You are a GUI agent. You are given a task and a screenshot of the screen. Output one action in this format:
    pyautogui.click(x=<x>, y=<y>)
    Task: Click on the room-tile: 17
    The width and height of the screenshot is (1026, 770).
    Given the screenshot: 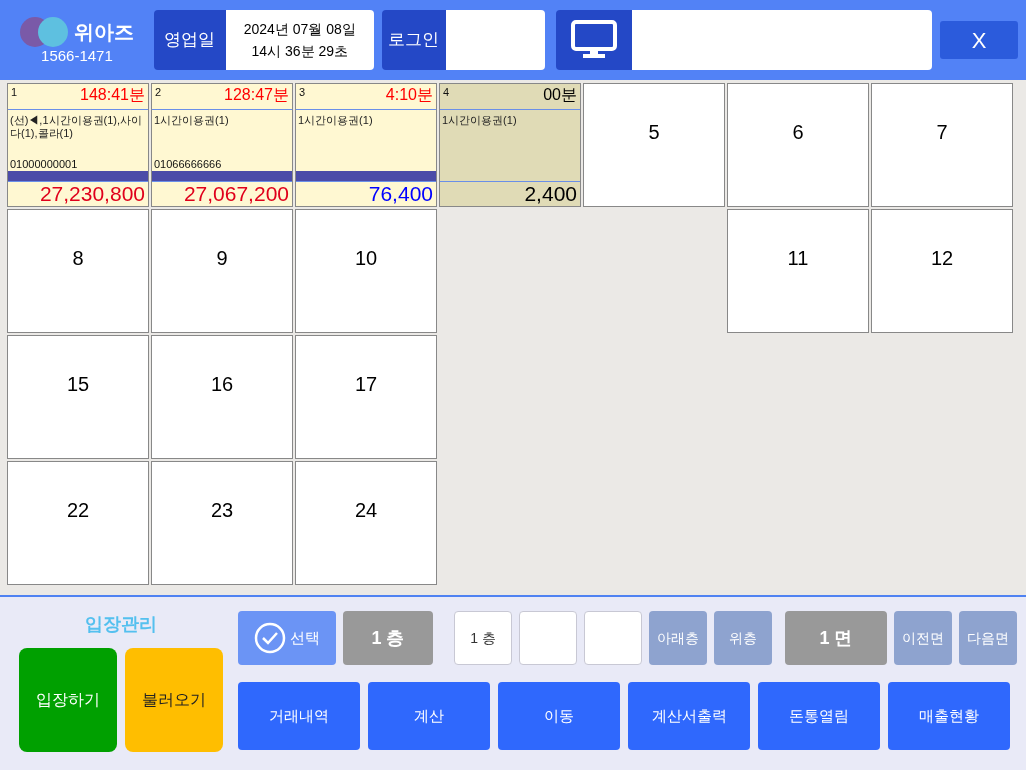 What is the action you would take?
    pyautogui.click(x=366, y=397)
    